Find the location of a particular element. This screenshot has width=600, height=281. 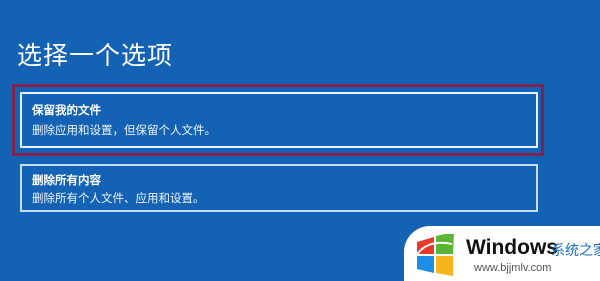

watermark-brand: Windows is located at coordinates (512, 247).